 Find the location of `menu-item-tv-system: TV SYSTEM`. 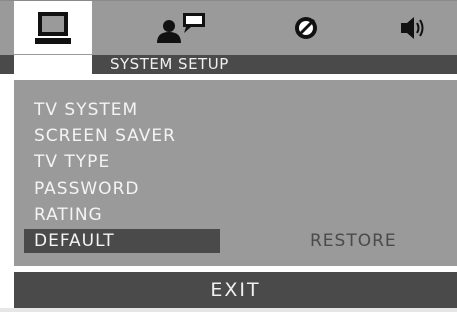

menu-item-tv-system: TV SYSTEM is located at coordinates (86, 110).